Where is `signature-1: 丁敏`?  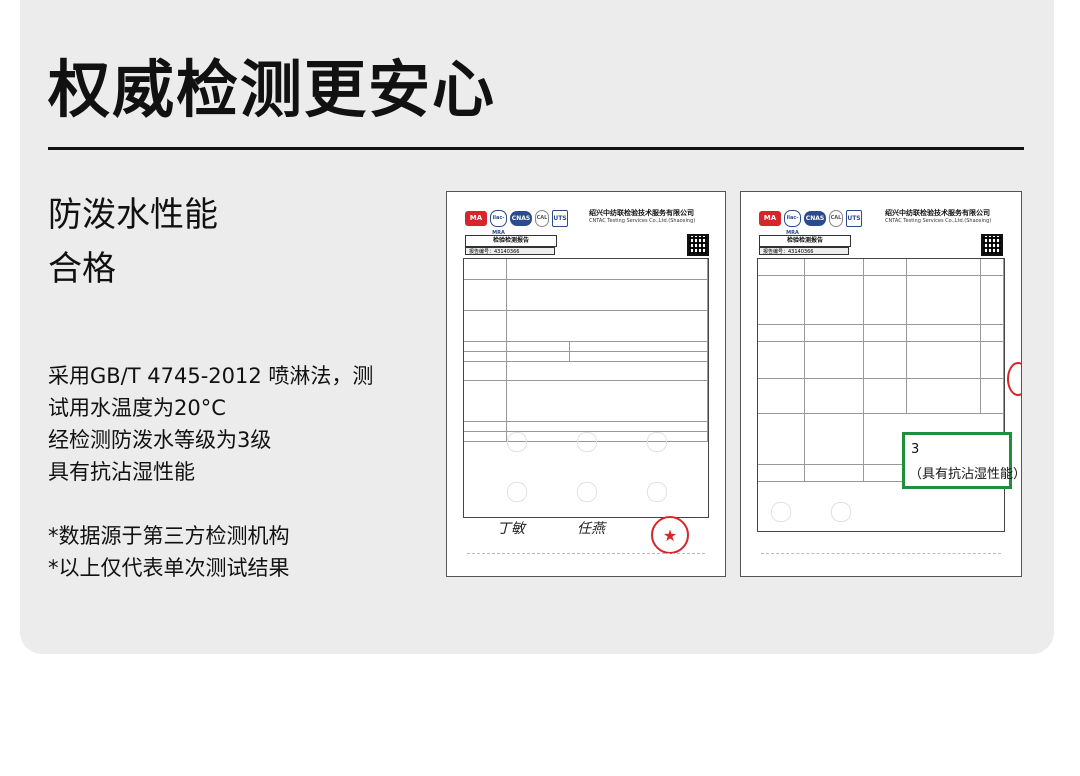 signature-1: 丁敏 is located at coordinates (511, 529).